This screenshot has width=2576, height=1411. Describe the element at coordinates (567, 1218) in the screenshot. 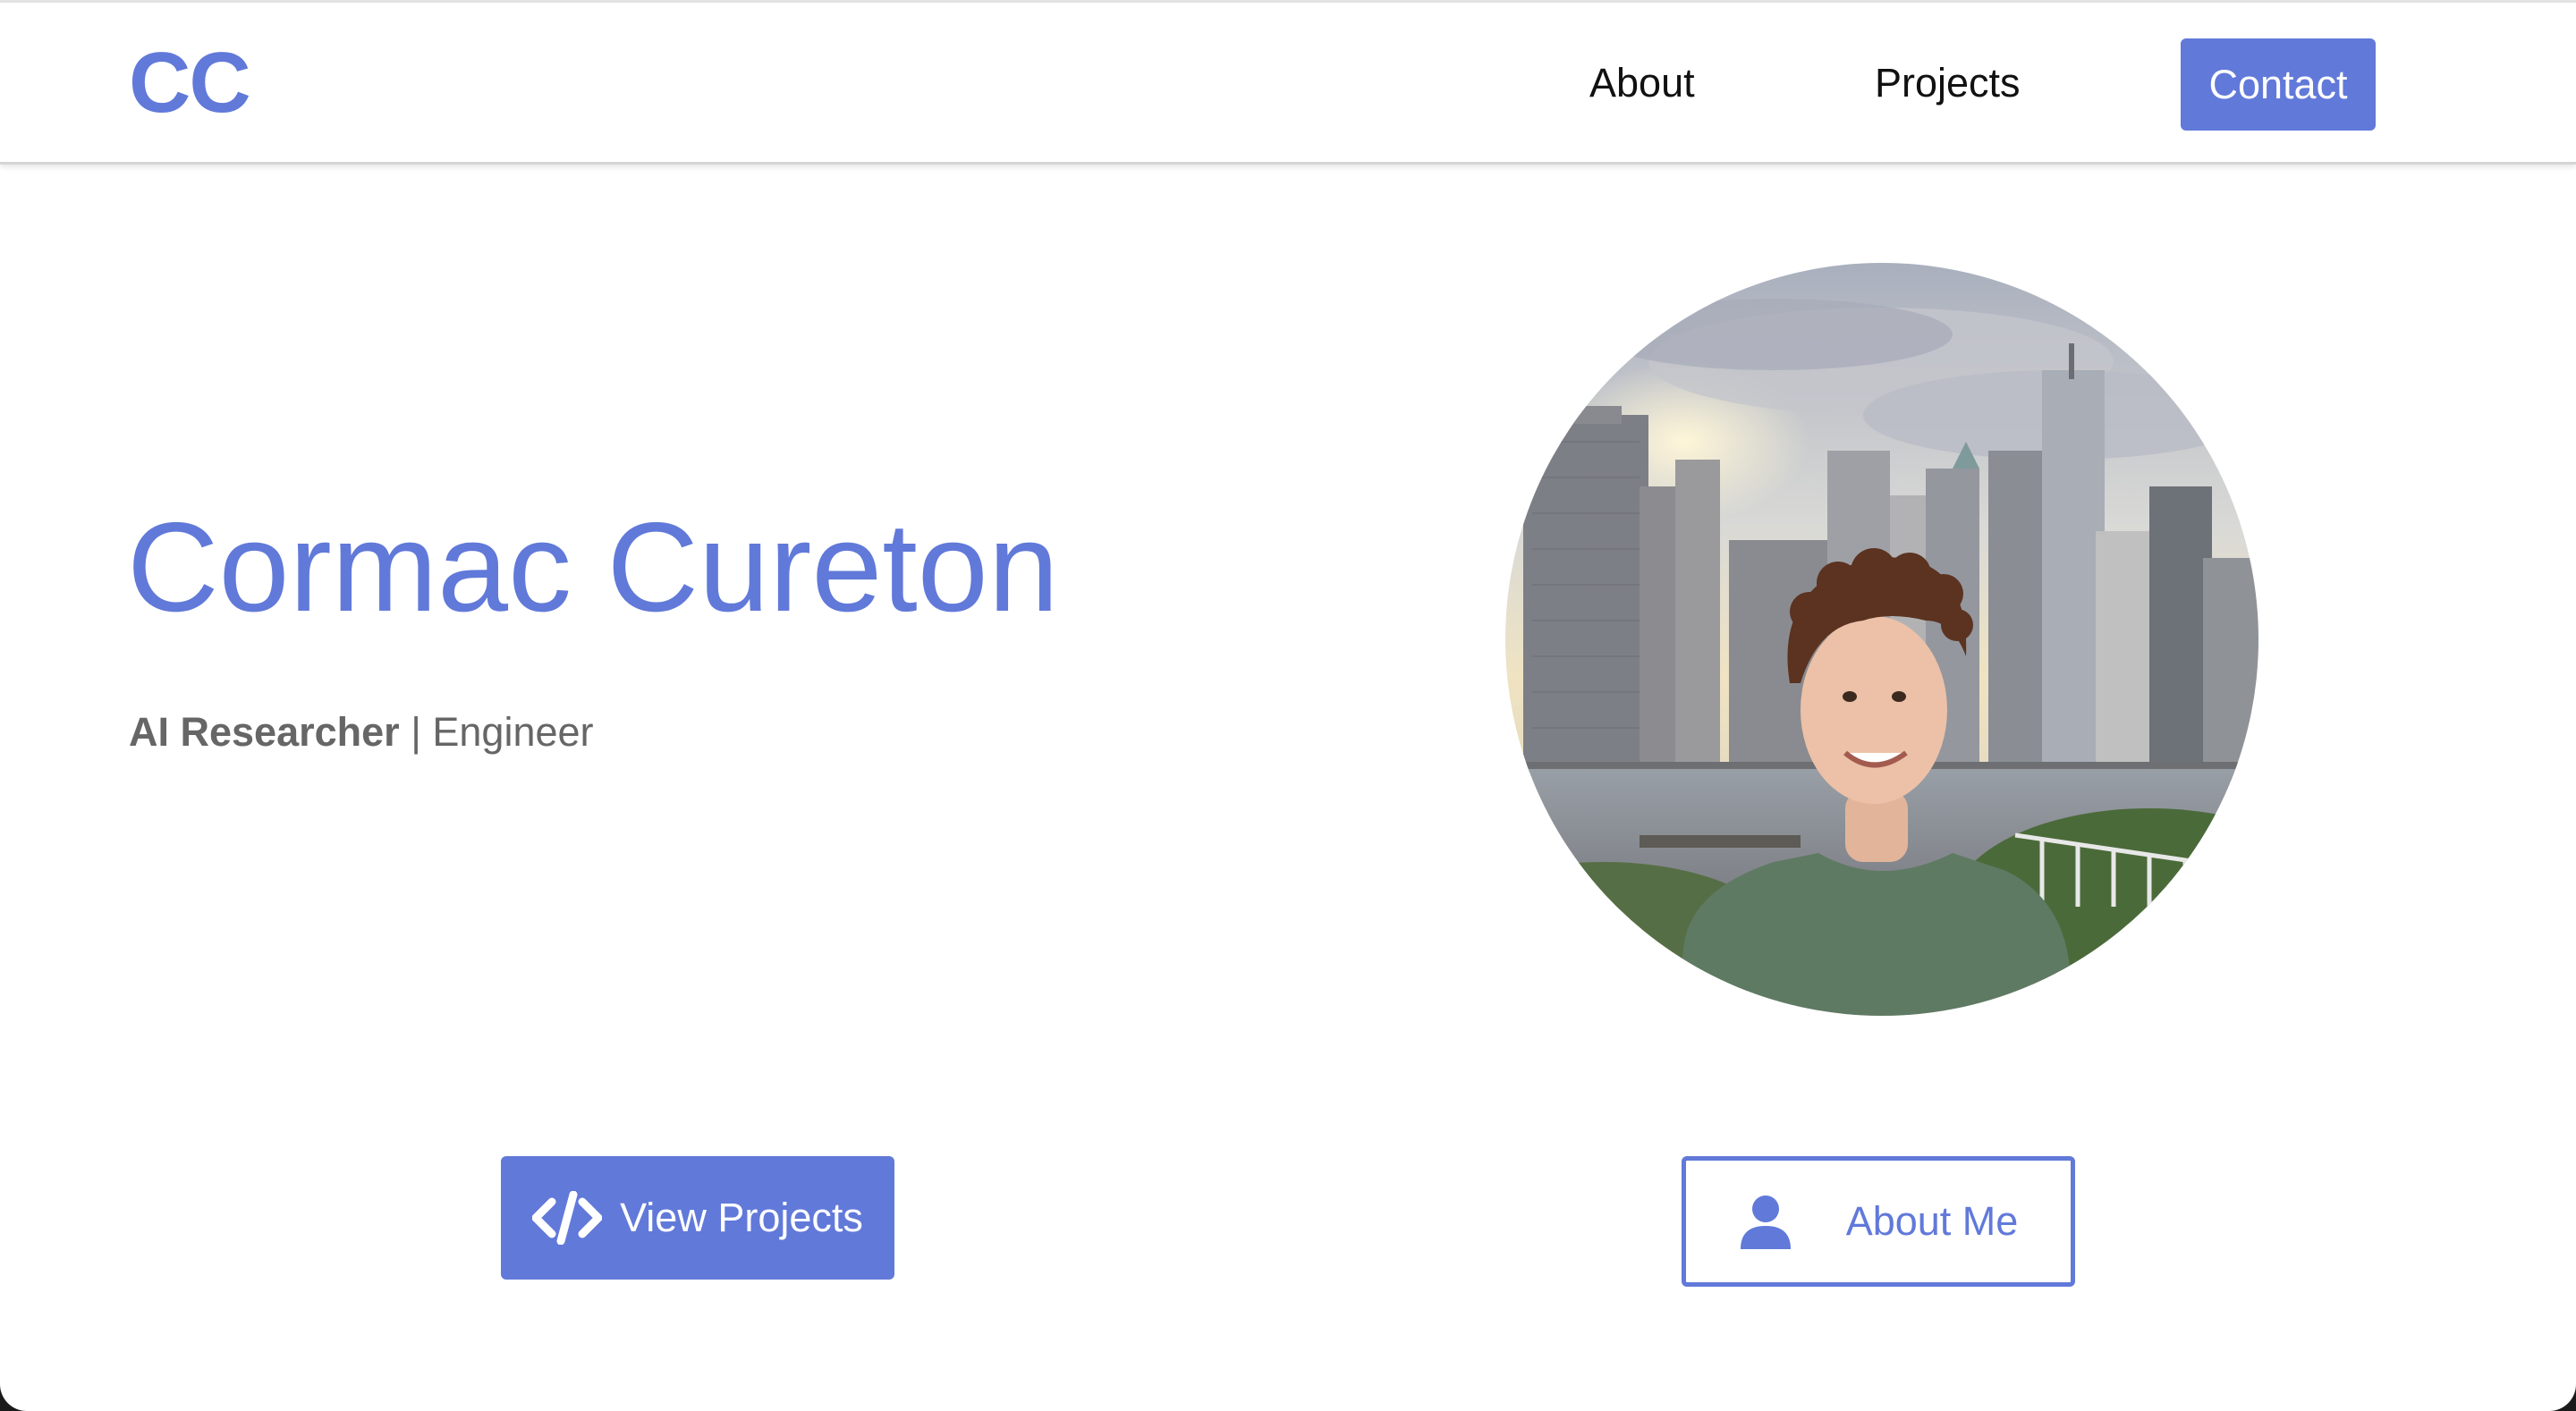

I see `code-icon` at that location.